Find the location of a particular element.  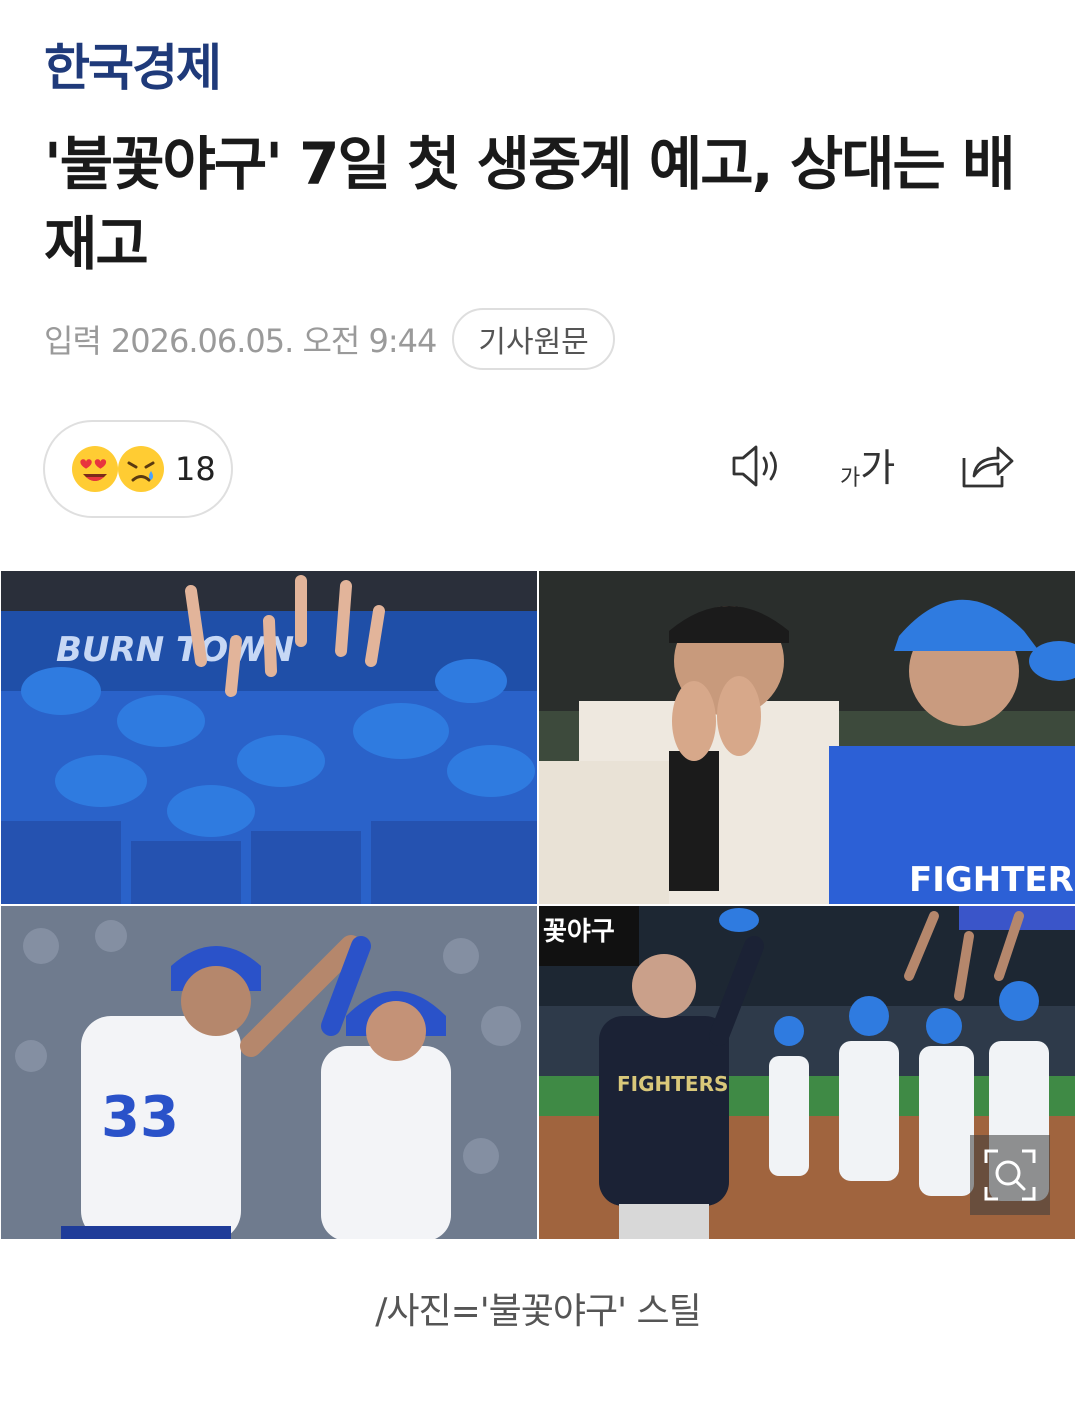

photo-batter-high-five: 33 is located at coordinates (269, 1072).